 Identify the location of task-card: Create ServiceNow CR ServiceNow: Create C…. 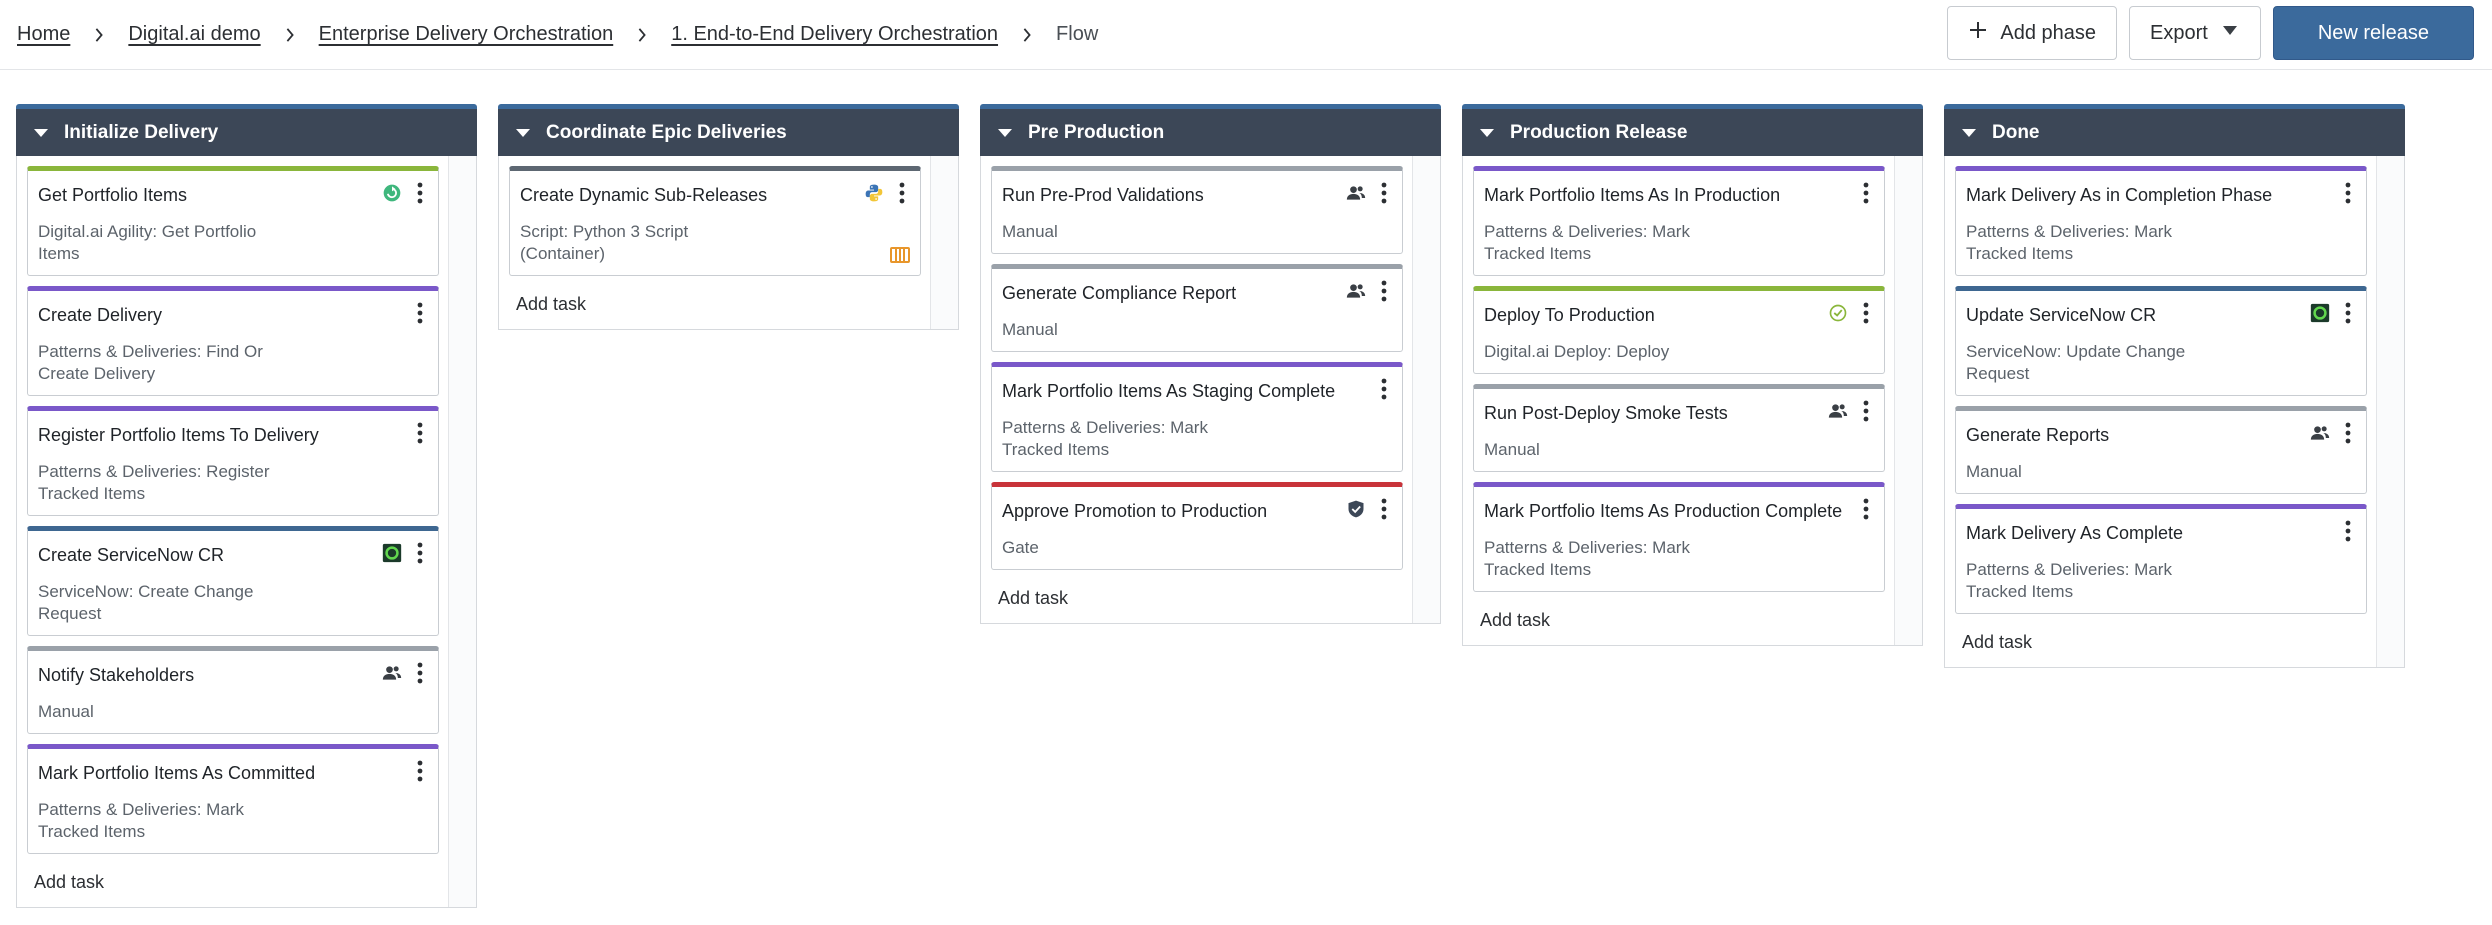
(233, 581).